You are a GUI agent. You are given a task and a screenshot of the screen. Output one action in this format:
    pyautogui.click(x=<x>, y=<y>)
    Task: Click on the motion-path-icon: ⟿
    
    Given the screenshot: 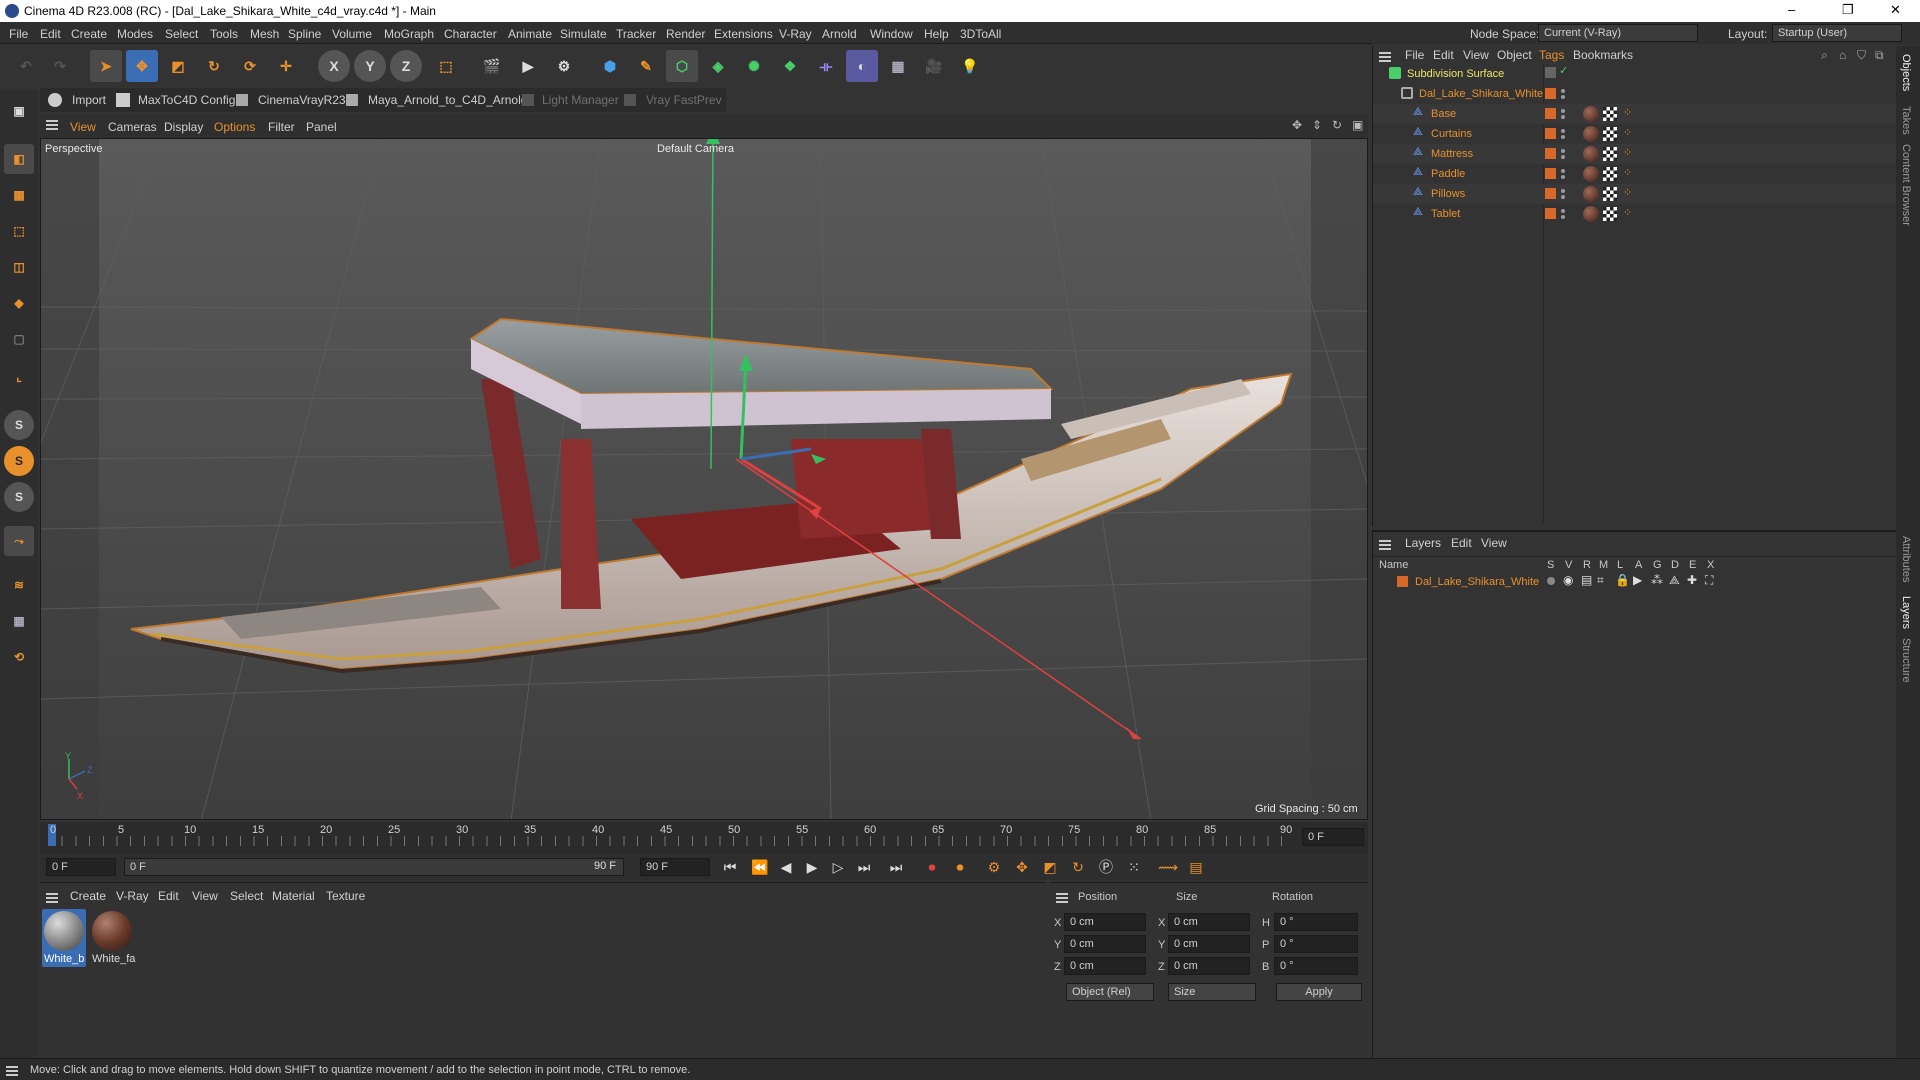 What is the action you would take?
    pyautogui.click(x=1168, y=867)
    